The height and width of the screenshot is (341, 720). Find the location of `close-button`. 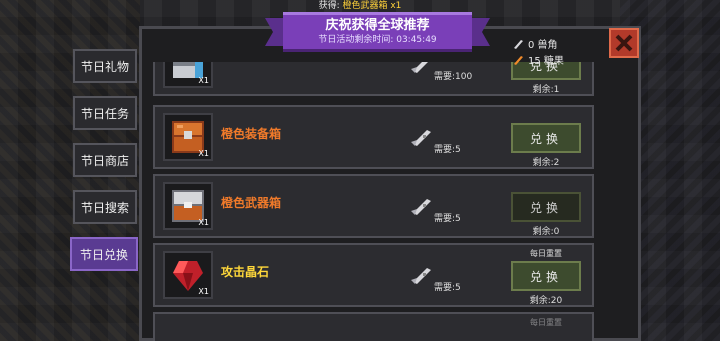

close-button is located at coordinates (624, 43).